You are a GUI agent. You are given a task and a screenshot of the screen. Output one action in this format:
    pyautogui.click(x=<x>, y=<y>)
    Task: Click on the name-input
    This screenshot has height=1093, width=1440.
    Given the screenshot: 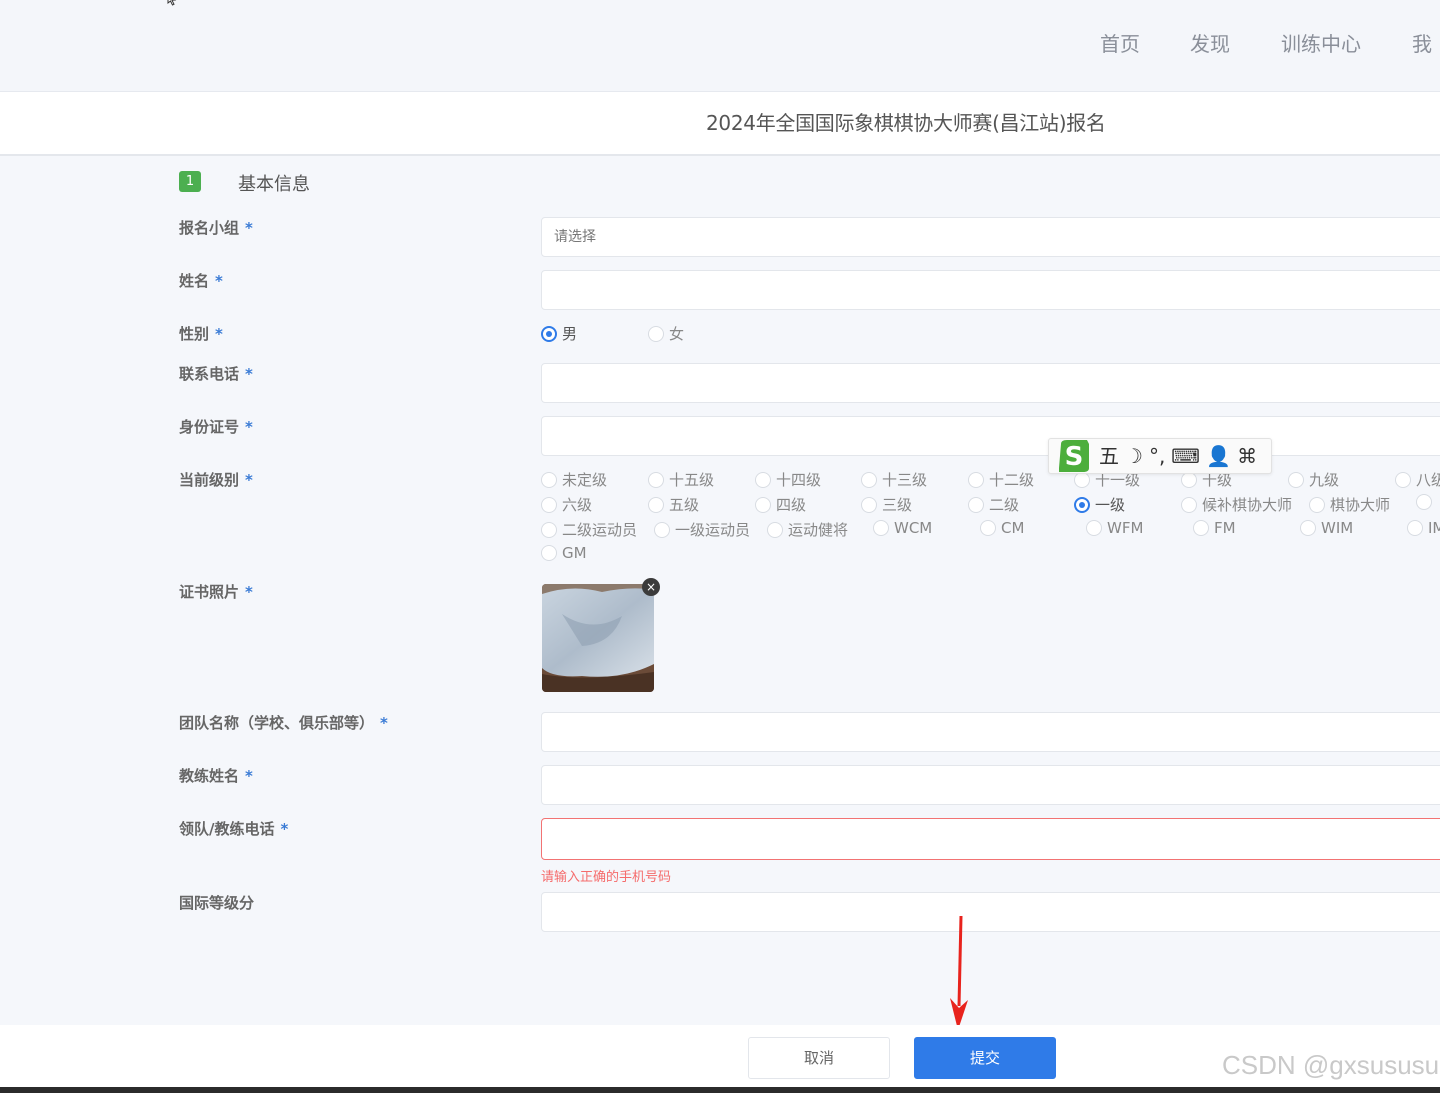 What is the action you would take?
    pyautogui.click(x=991, y=290)
    